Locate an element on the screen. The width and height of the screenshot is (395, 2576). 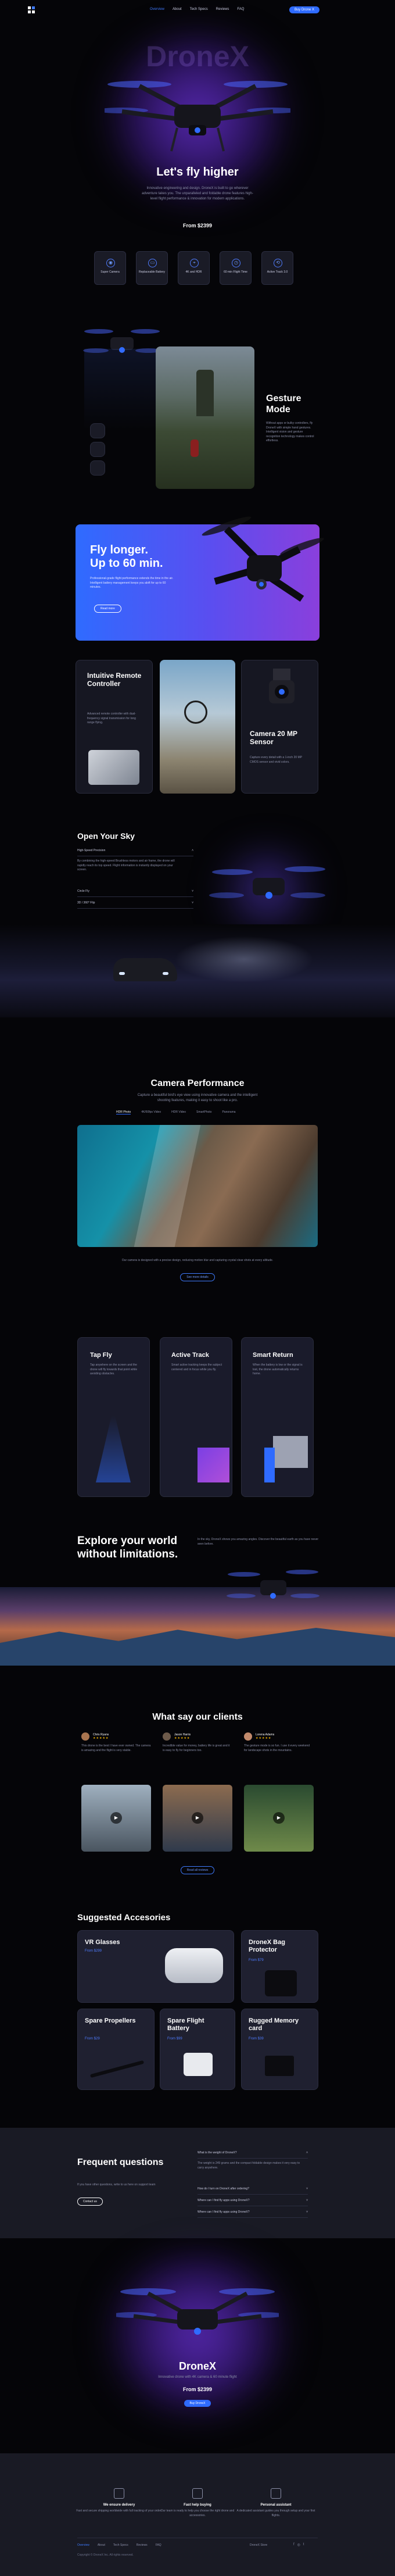
sky-item-circle: Circle Fly ˅ is located at coordinates (135, 893).